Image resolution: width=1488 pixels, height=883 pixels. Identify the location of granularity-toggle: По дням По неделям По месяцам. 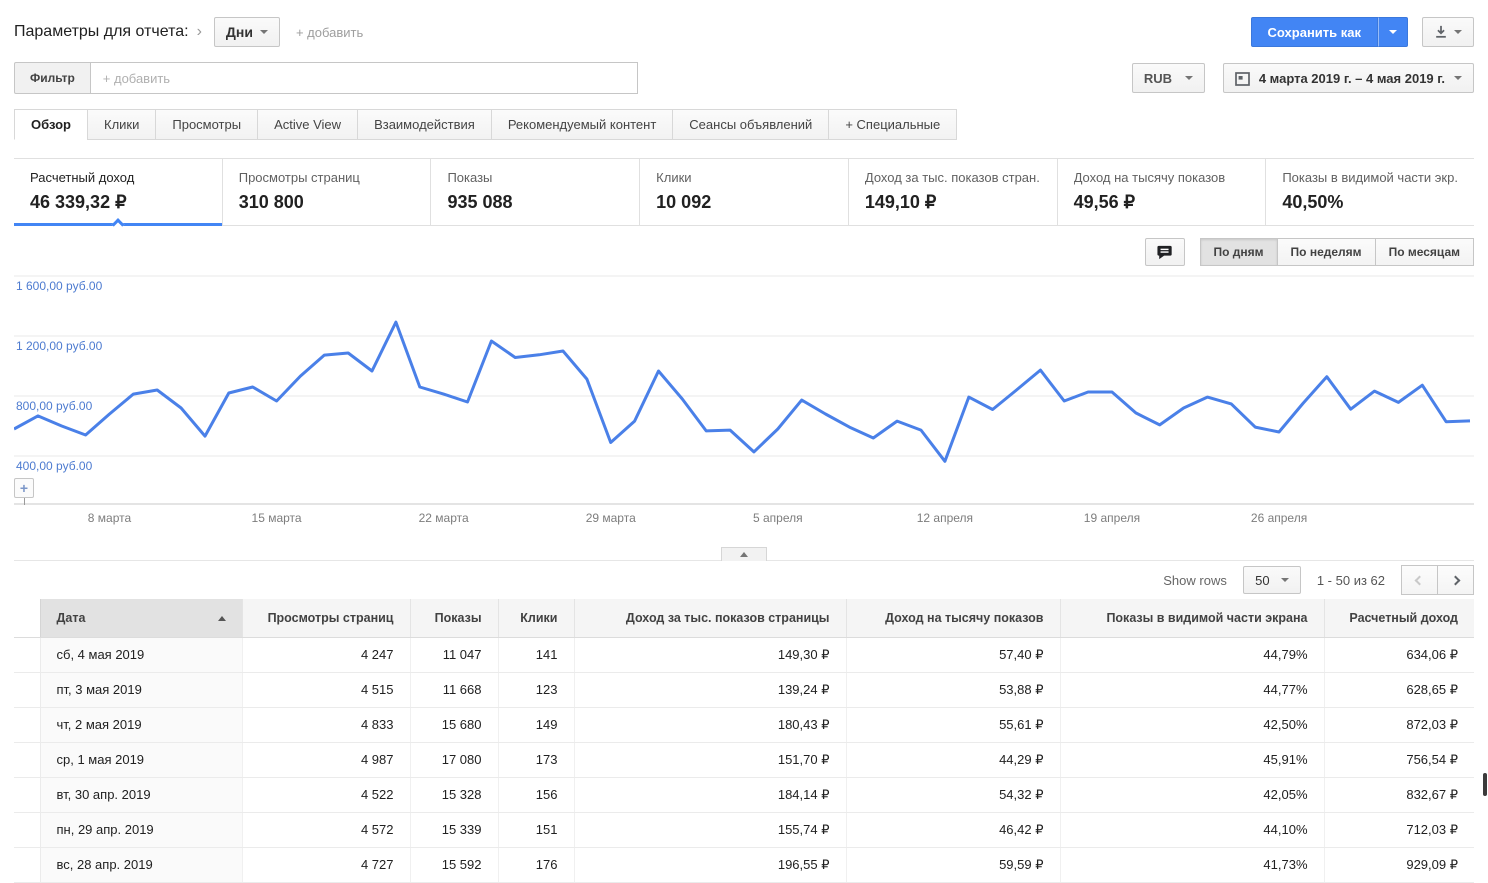
(1336, 252).